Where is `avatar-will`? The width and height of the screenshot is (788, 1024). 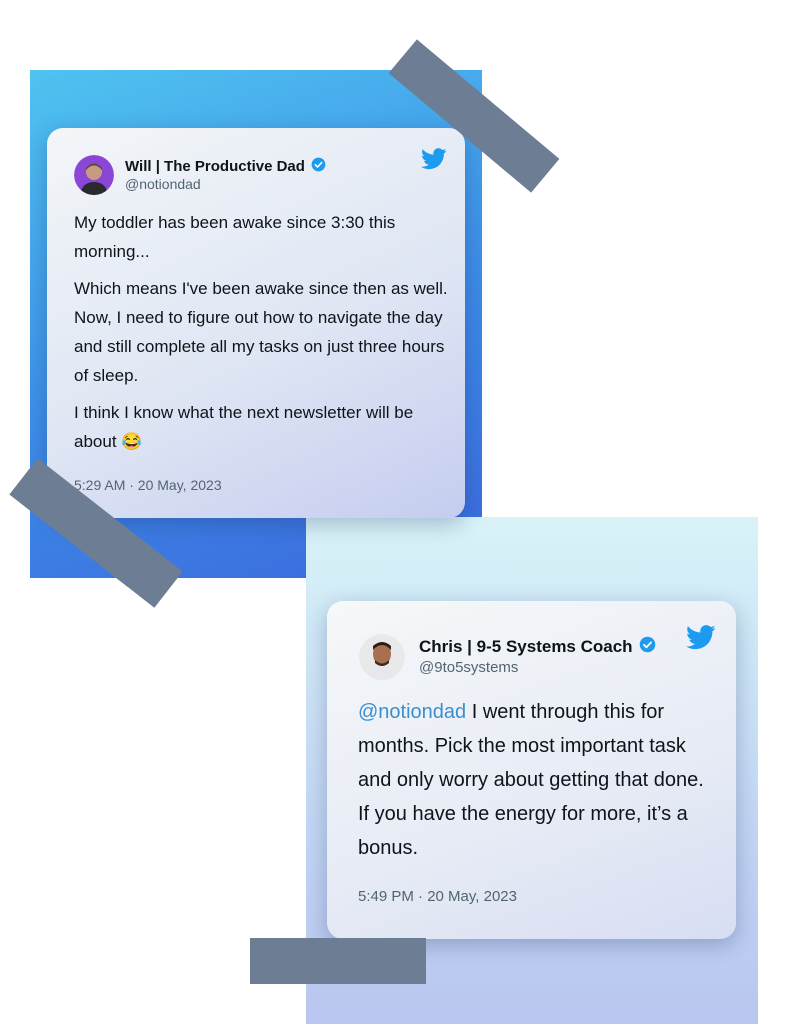 avatar-will is located at coordinates (94, 175).